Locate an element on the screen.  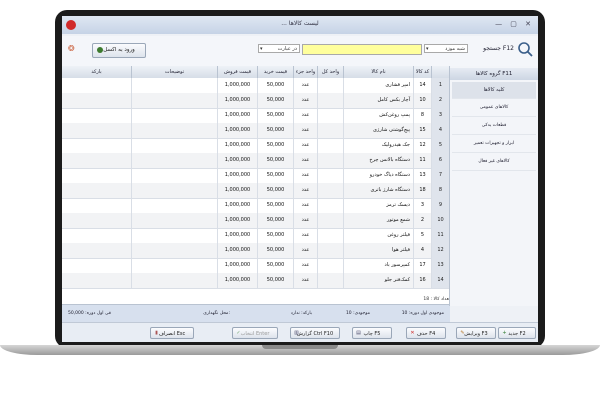
match-mode-combo: ▾ در عبارت is located at coordinates (279, 48).